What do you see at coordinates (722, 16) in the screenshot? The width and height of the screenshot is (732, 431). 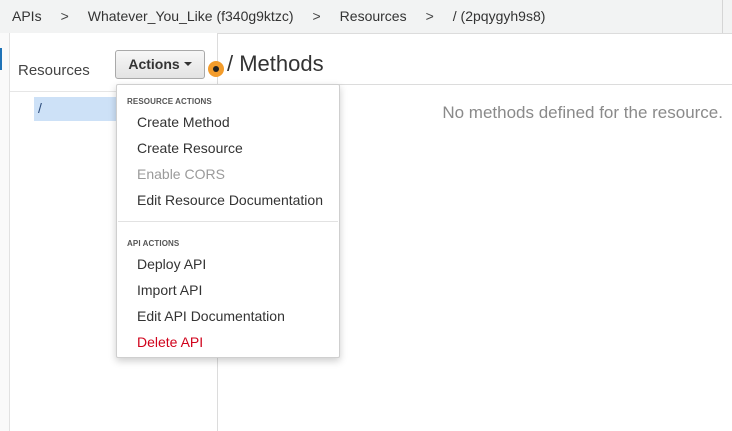 I see `breadcrumb-edge-divider` at bounding box center [722, 16].